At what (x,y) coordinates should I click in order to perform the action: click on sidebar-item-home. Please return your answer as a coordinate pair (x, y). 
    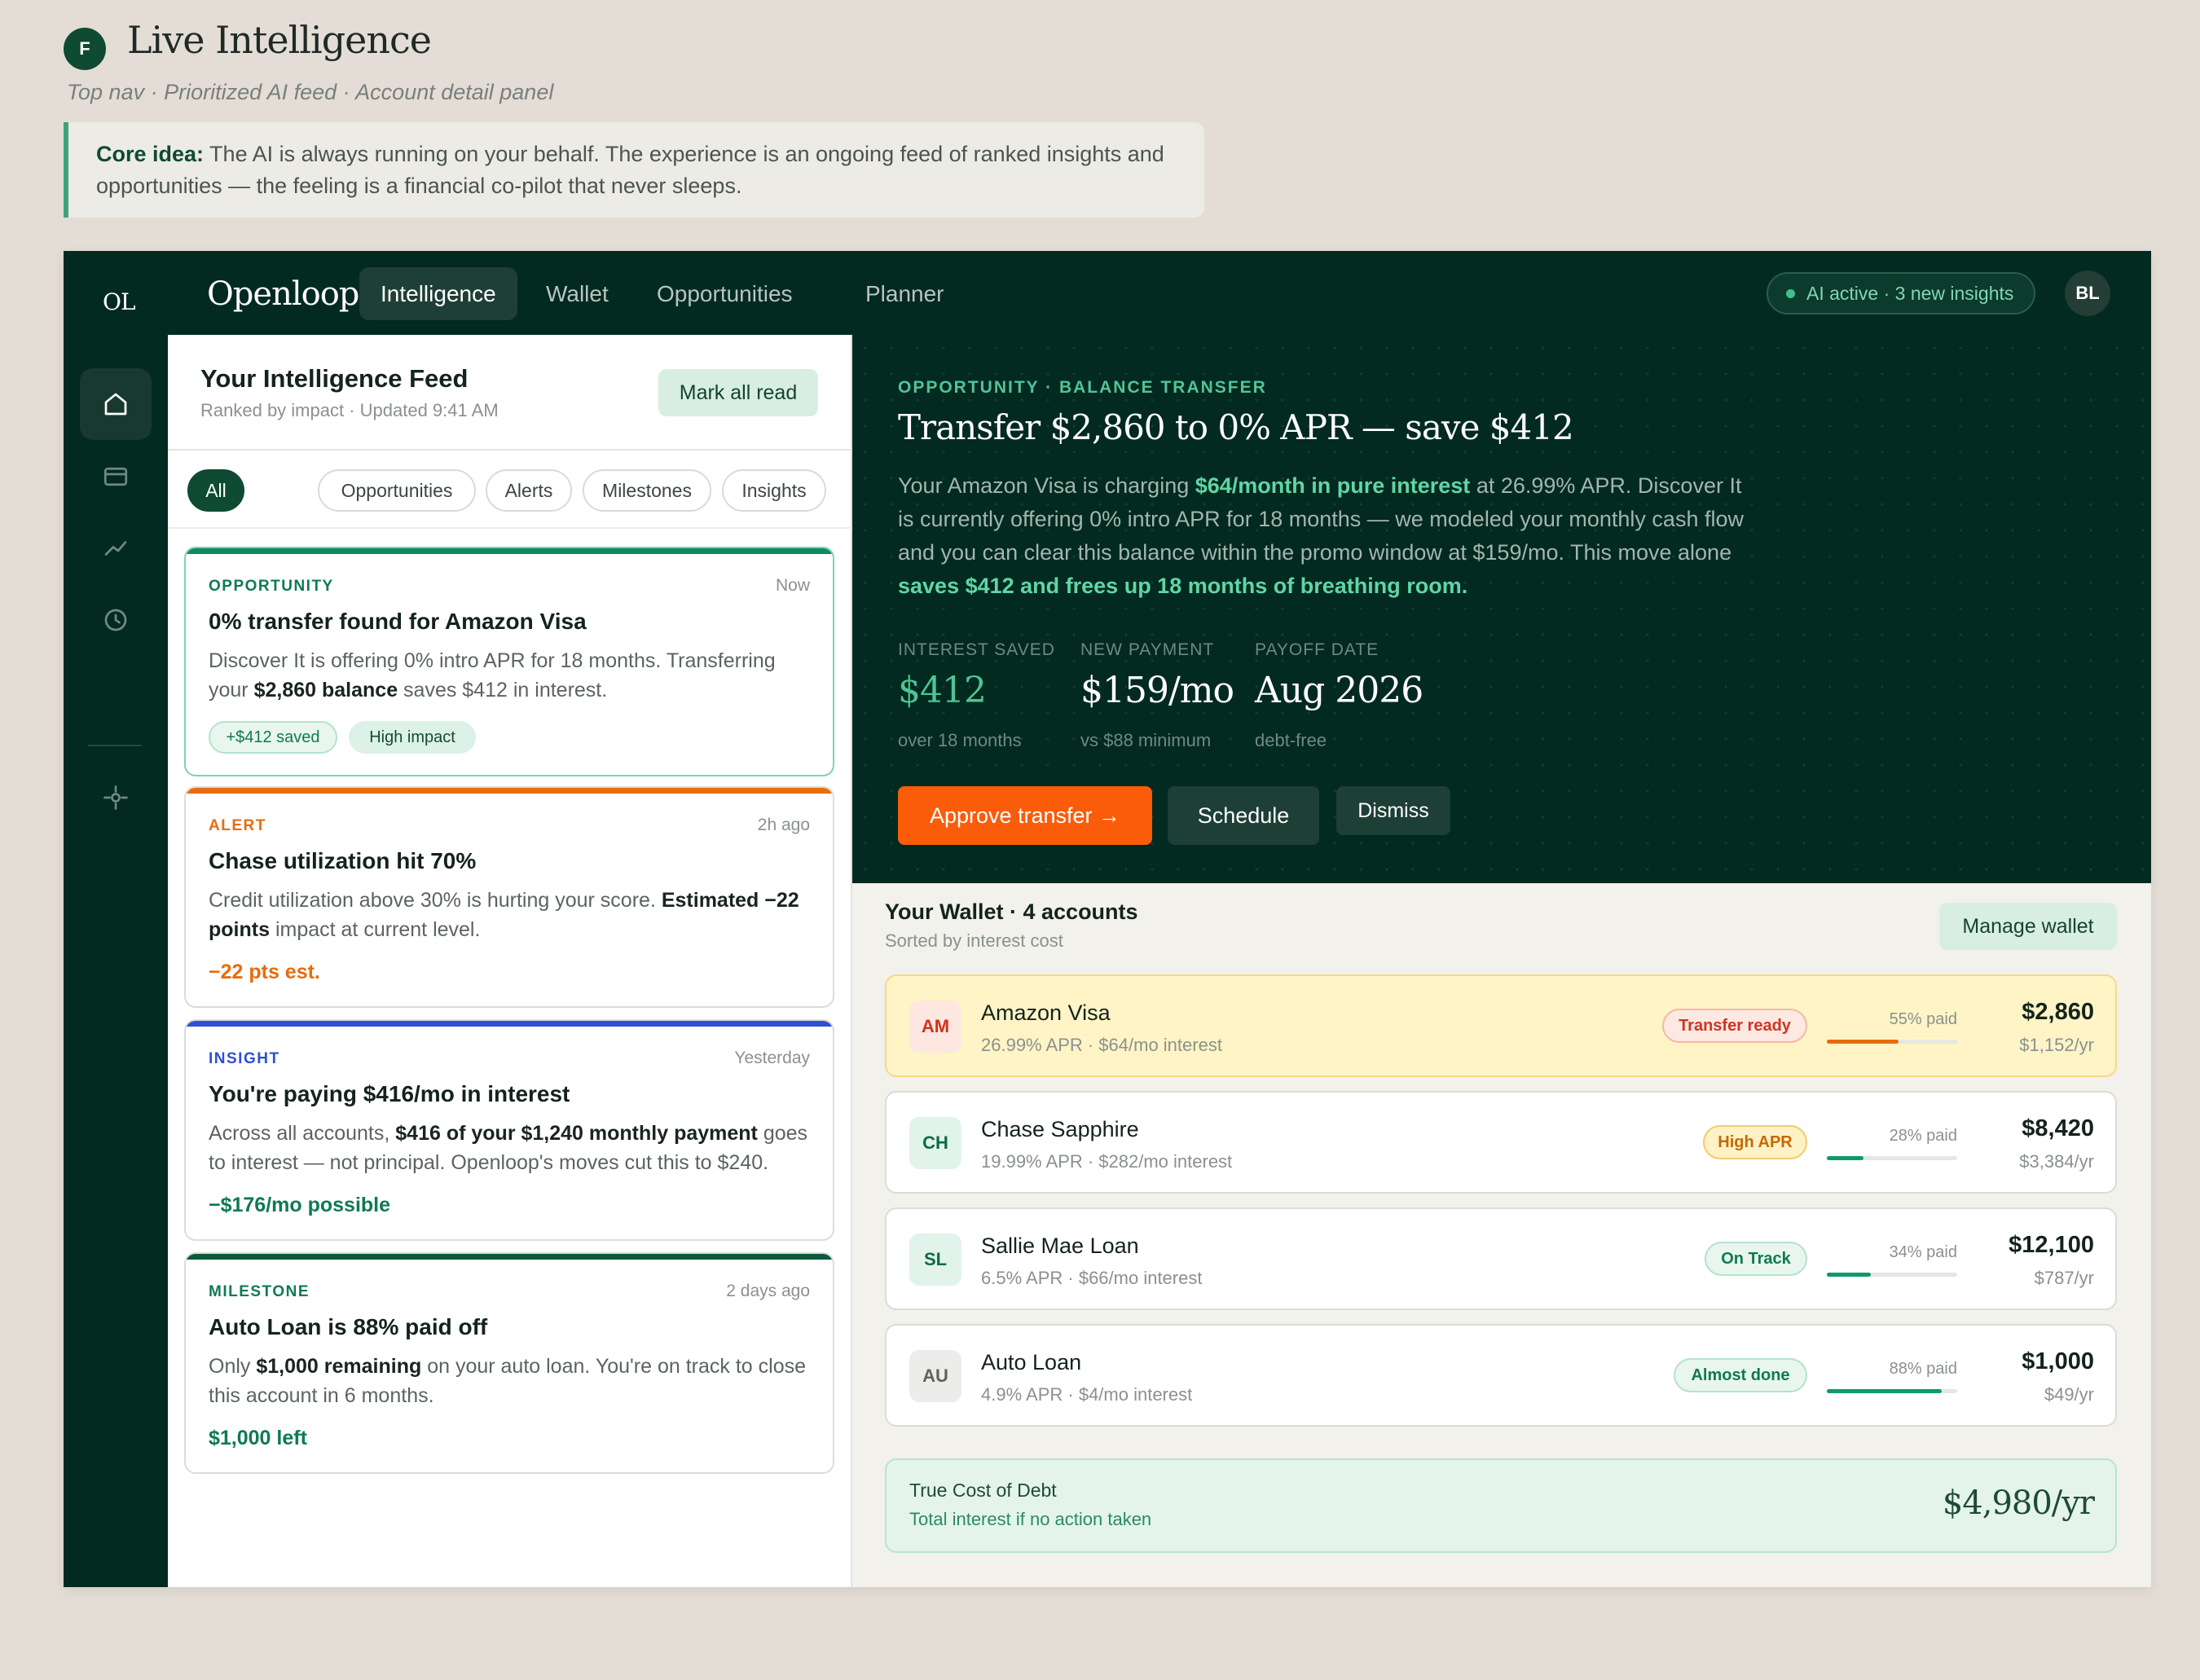
    Looking at the image, I should click on (116, 404).